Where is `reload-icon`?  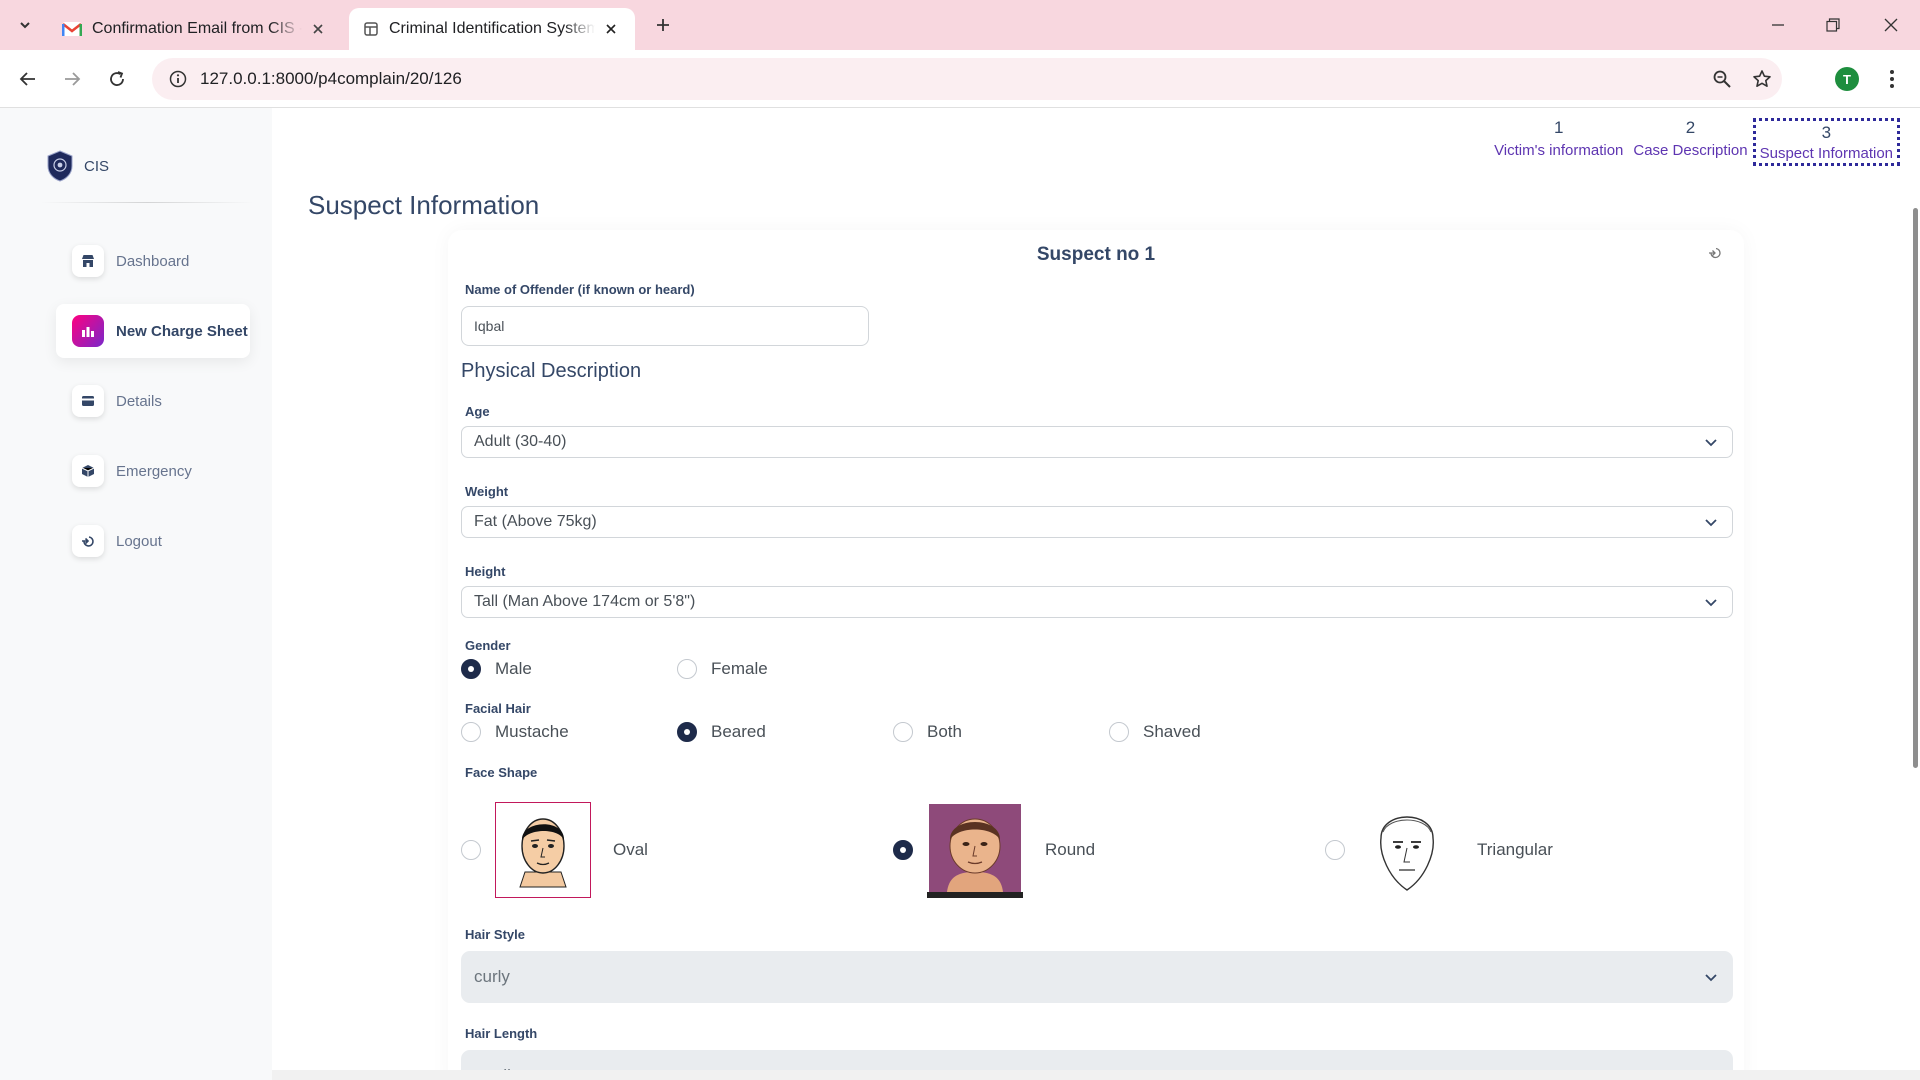
reload-icon is located at coordinates (117, 78).